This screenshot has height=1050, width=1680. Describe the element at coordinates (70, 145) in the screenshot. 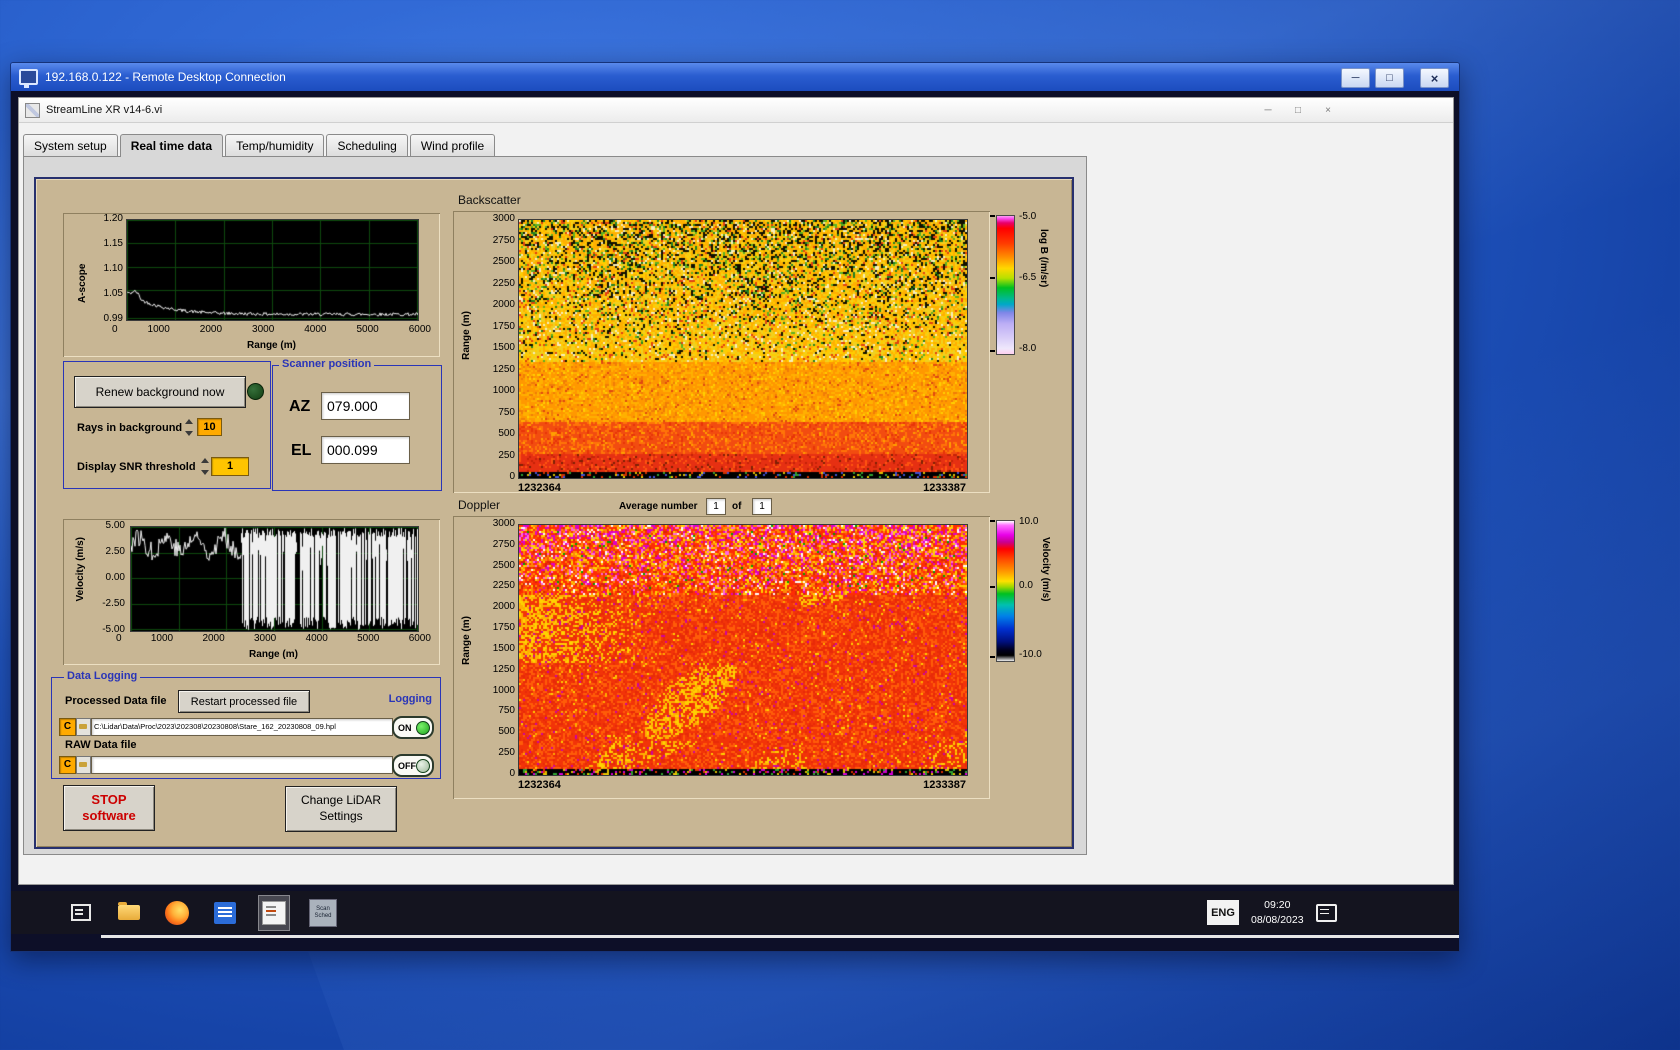

I see `tab-system-setup: System setup` at that location.